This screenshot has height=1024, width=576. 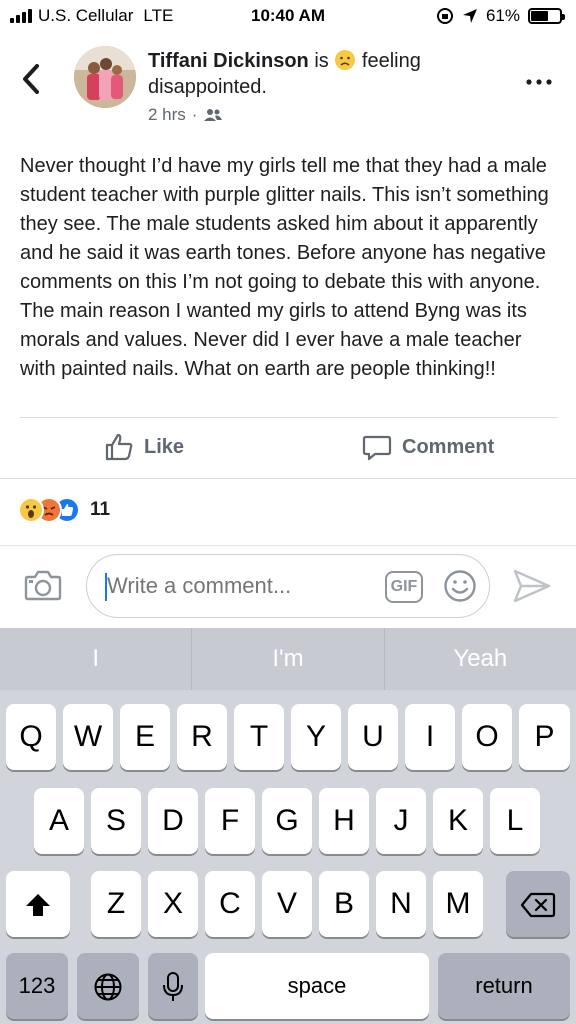 I want to click on key-m: M, so click(x=458, y=904).